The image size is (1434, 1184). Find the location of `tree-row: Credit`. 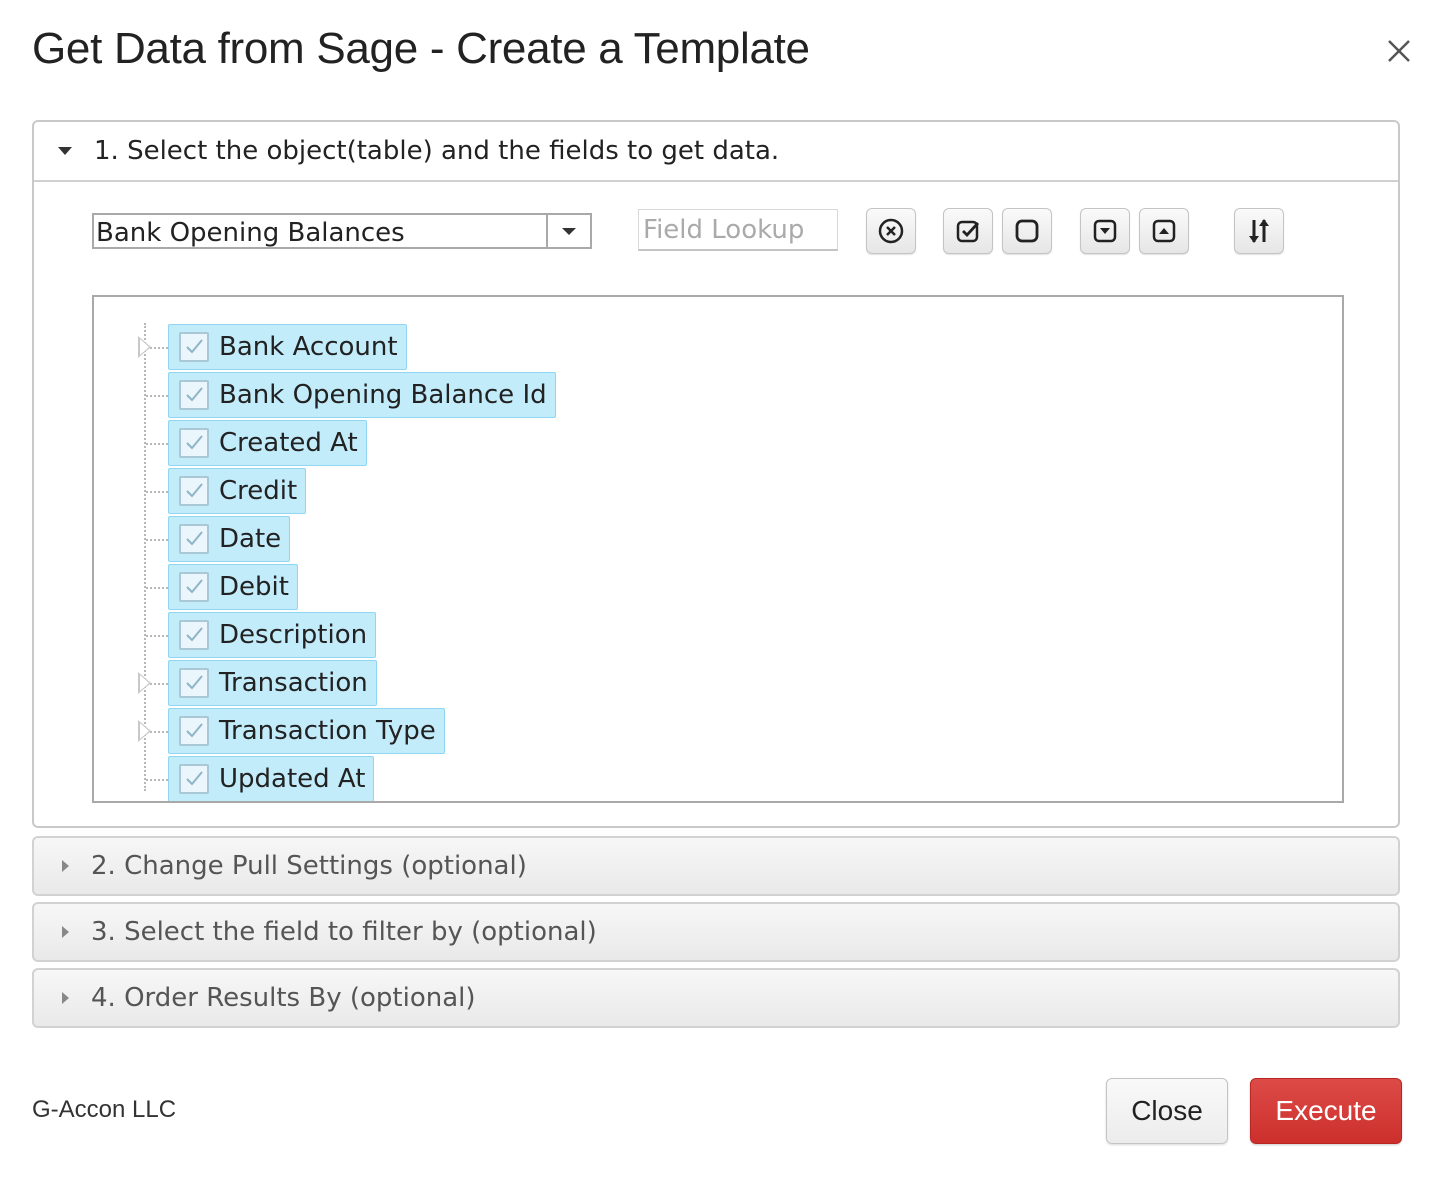

tree-row: Credit is located at coordinates (718, 491).